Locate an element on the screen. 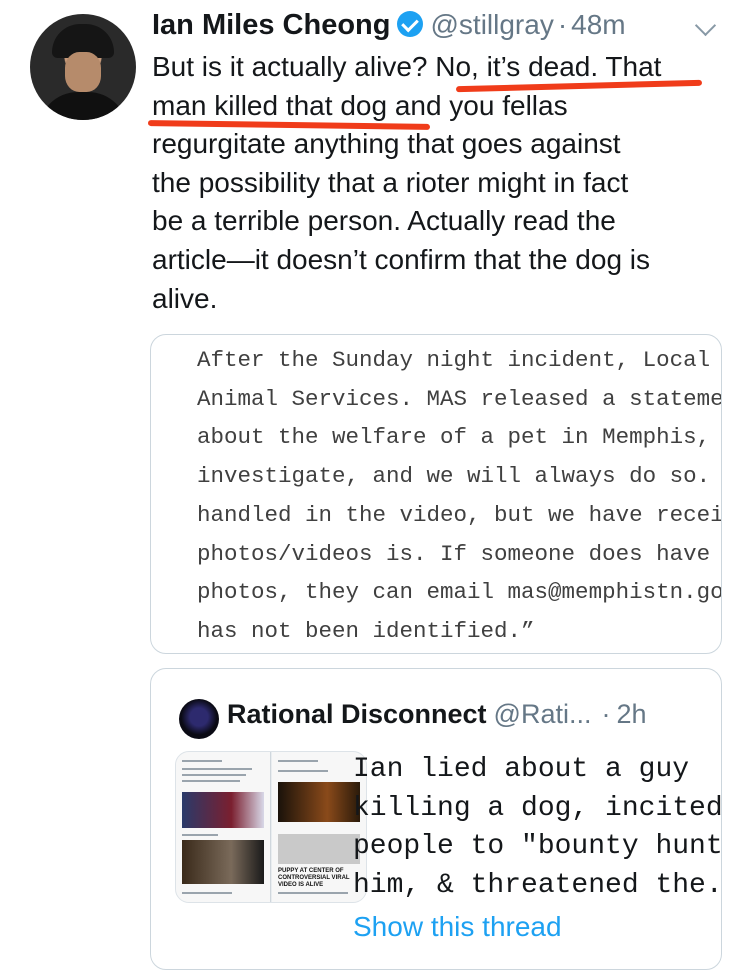  quoted-author-name: Rational Disconnect is located at coordinates (357, 714).